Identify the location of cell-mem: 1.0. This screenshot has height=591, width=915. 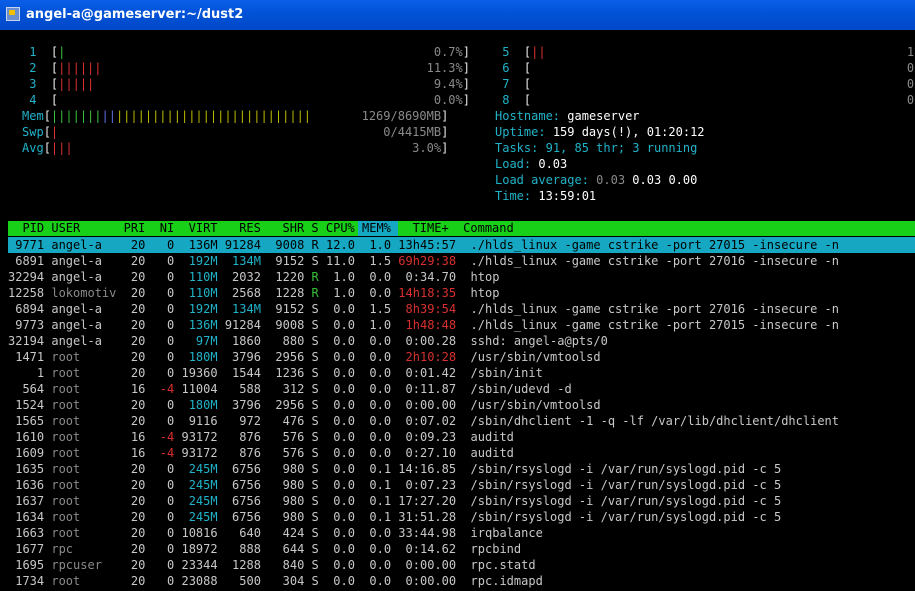
(377, 245).